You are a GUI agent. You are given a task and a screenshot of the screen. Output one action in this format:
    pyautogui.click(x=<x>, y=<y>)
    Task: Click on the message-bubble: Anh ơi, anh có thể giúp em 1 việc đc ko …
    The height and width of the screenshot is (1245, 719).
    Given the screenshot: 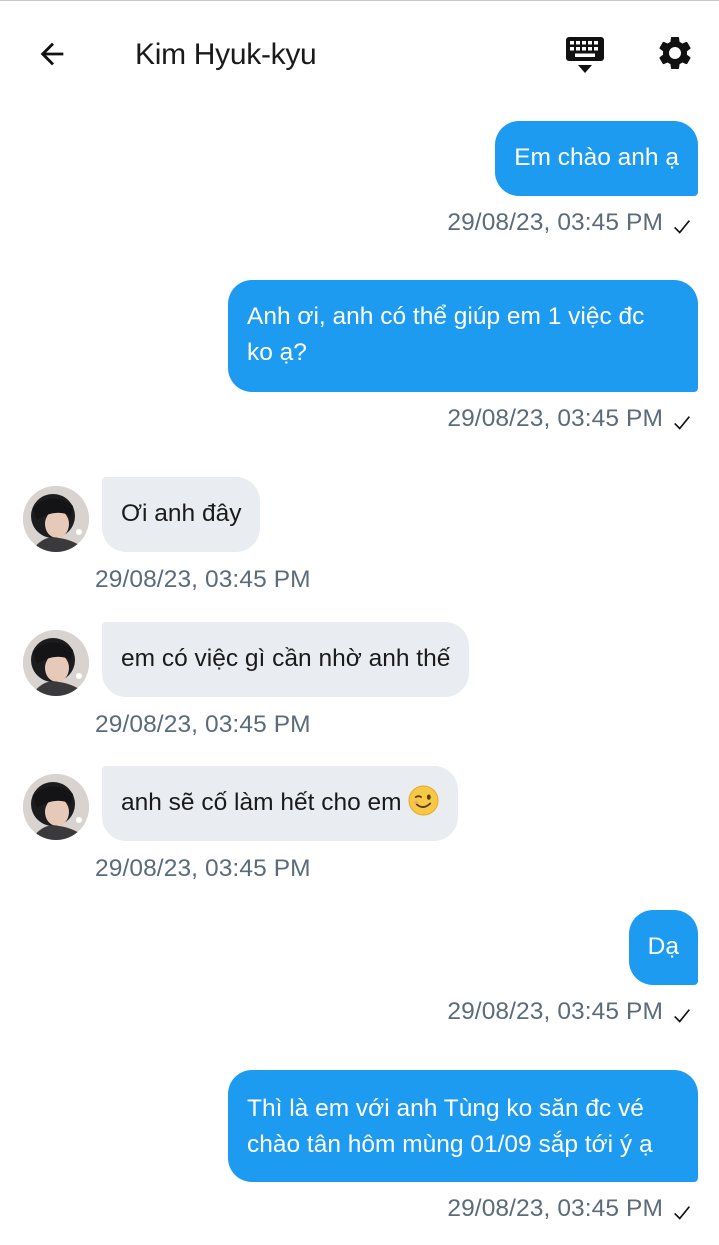 What is the action you would take?
    pyautogui.click(x=463, y=336)
    